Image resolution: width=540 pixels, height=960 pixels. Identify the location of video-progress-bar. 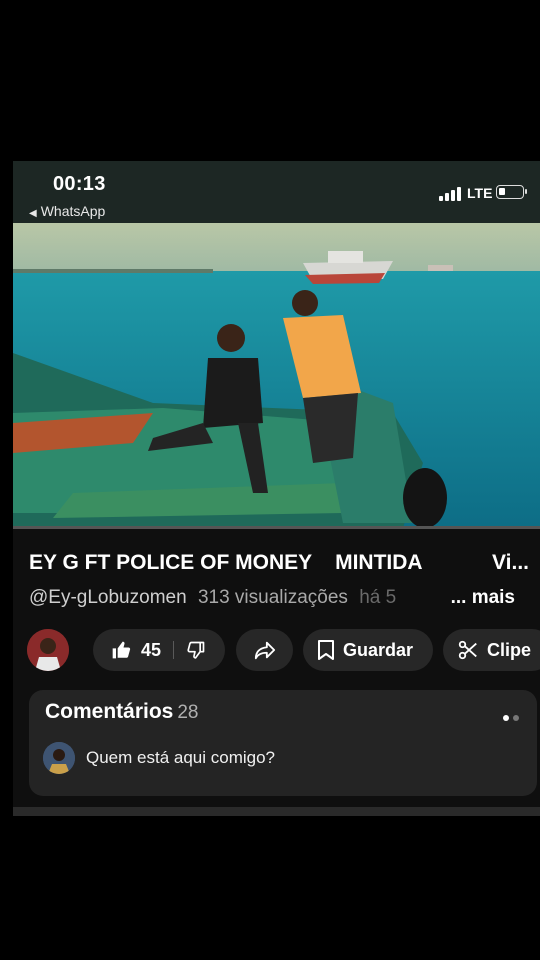
(276, 527).